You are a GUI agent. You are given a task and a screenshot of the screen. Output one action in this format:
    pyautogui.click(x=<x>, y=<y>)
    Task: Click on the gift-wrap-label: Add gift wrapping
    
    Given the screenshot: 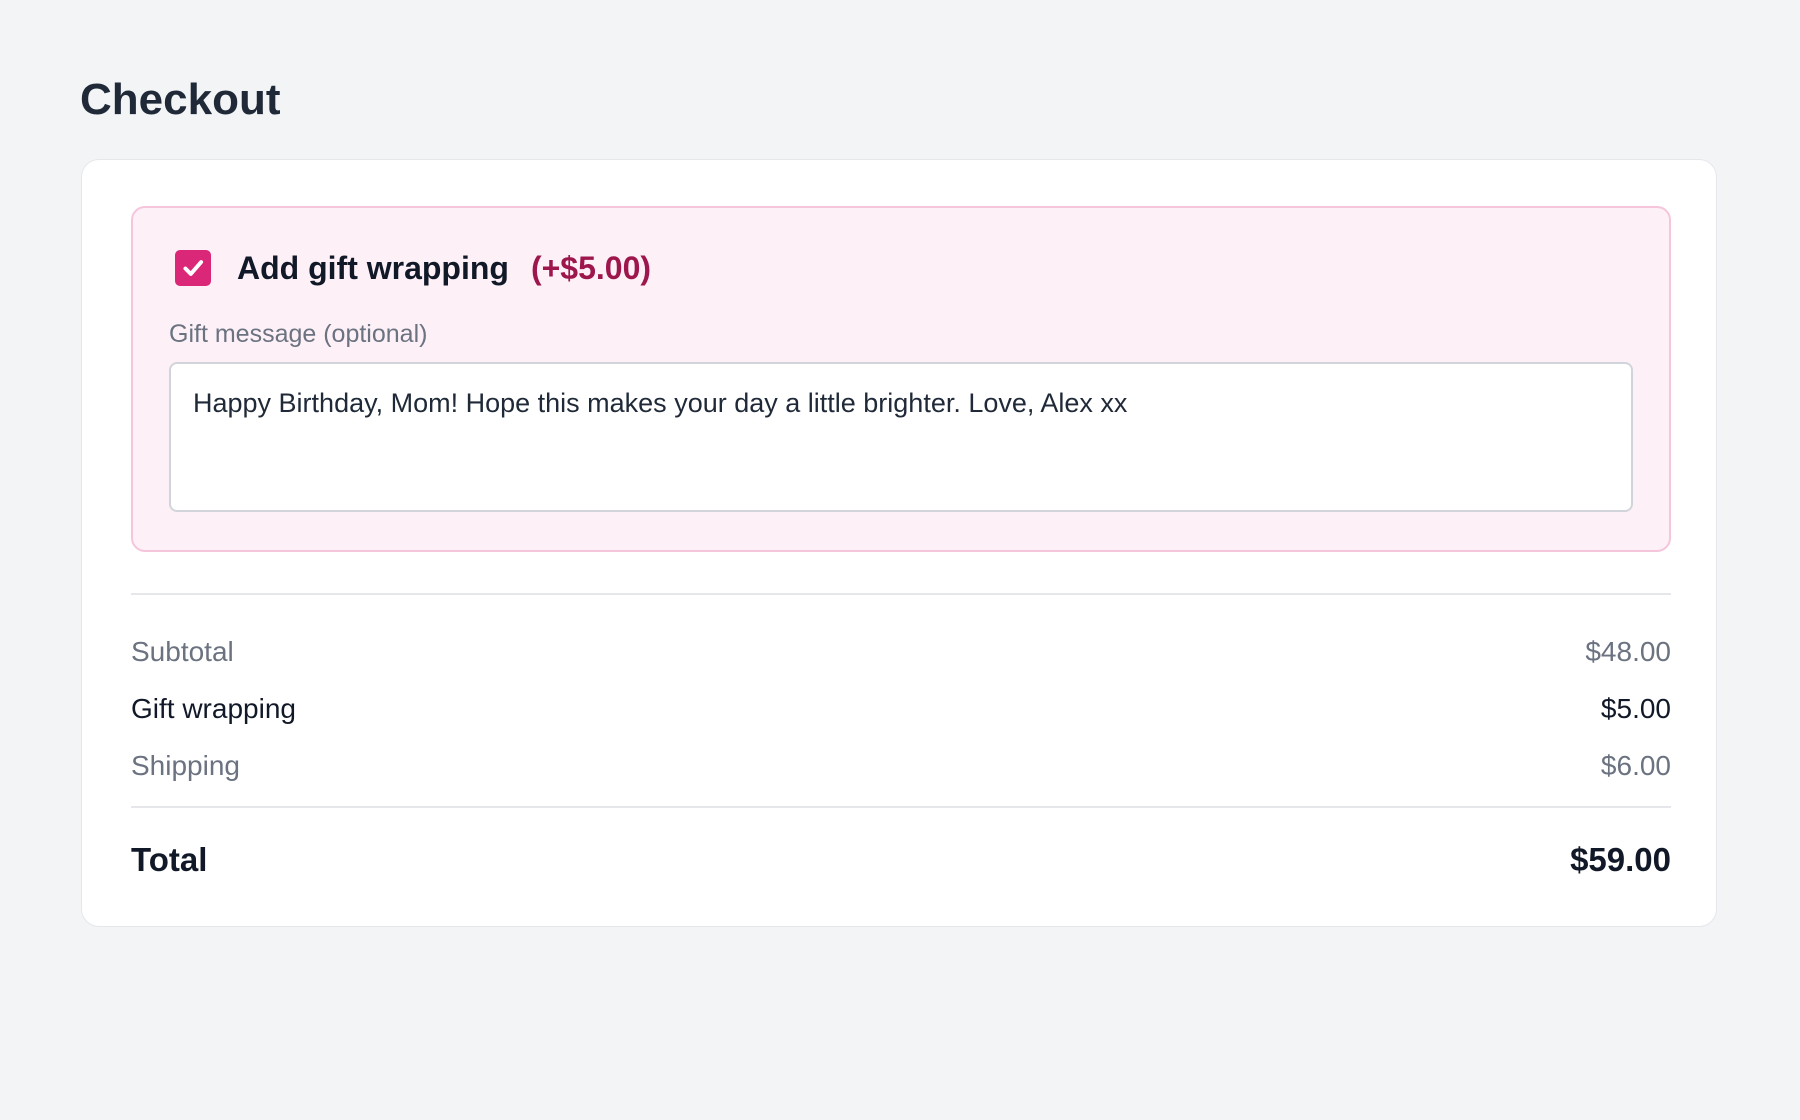 What is the action you would take?
    pyautogui.click(x=373, y=267)
    